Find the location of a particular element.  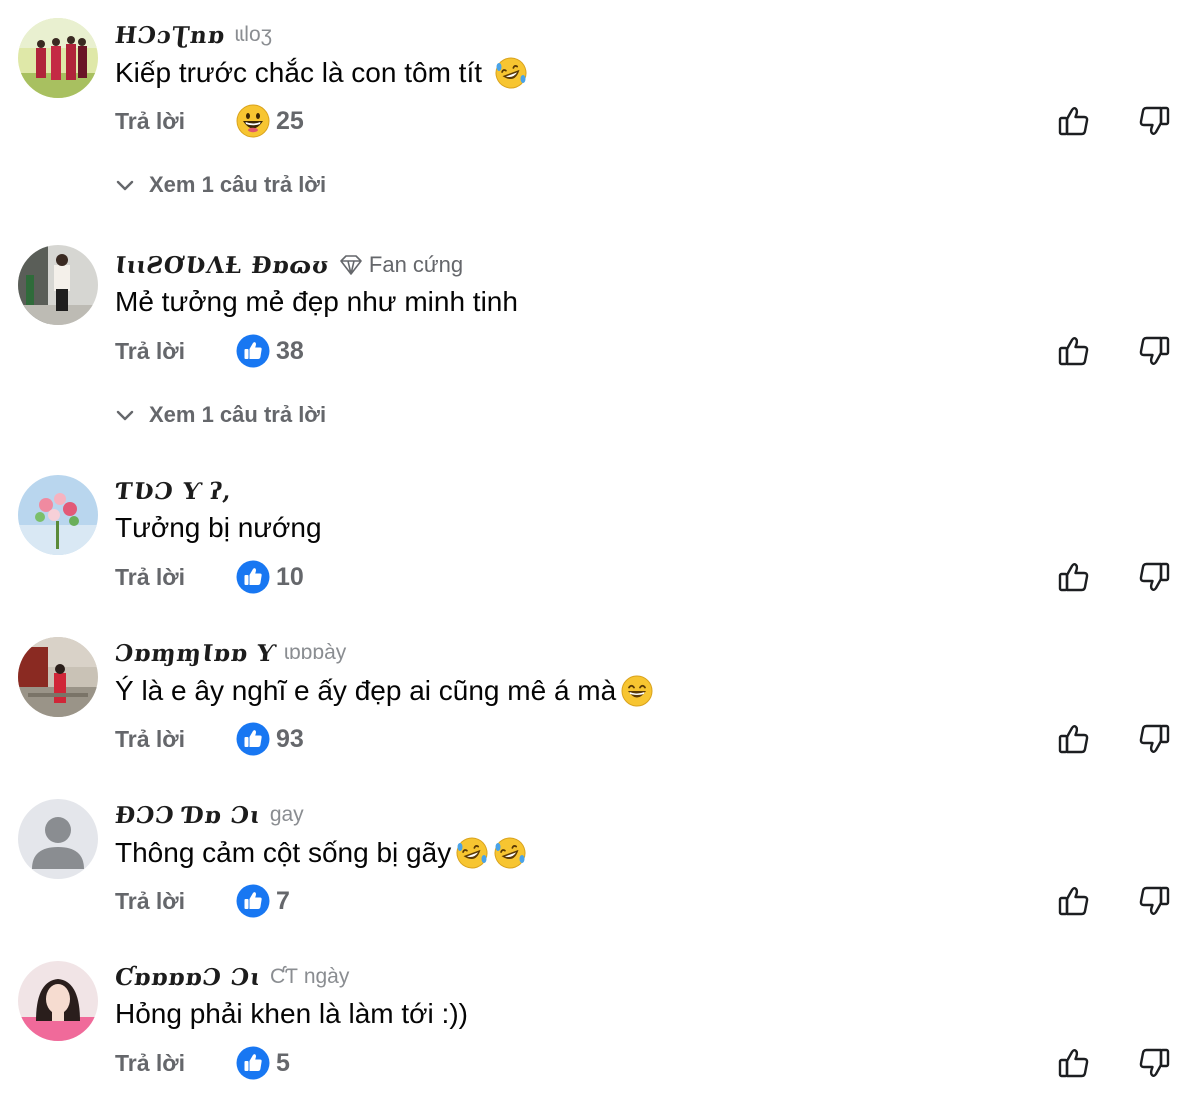

comment-meta: ɩɩloʒ is located at coordinates (253, 34).